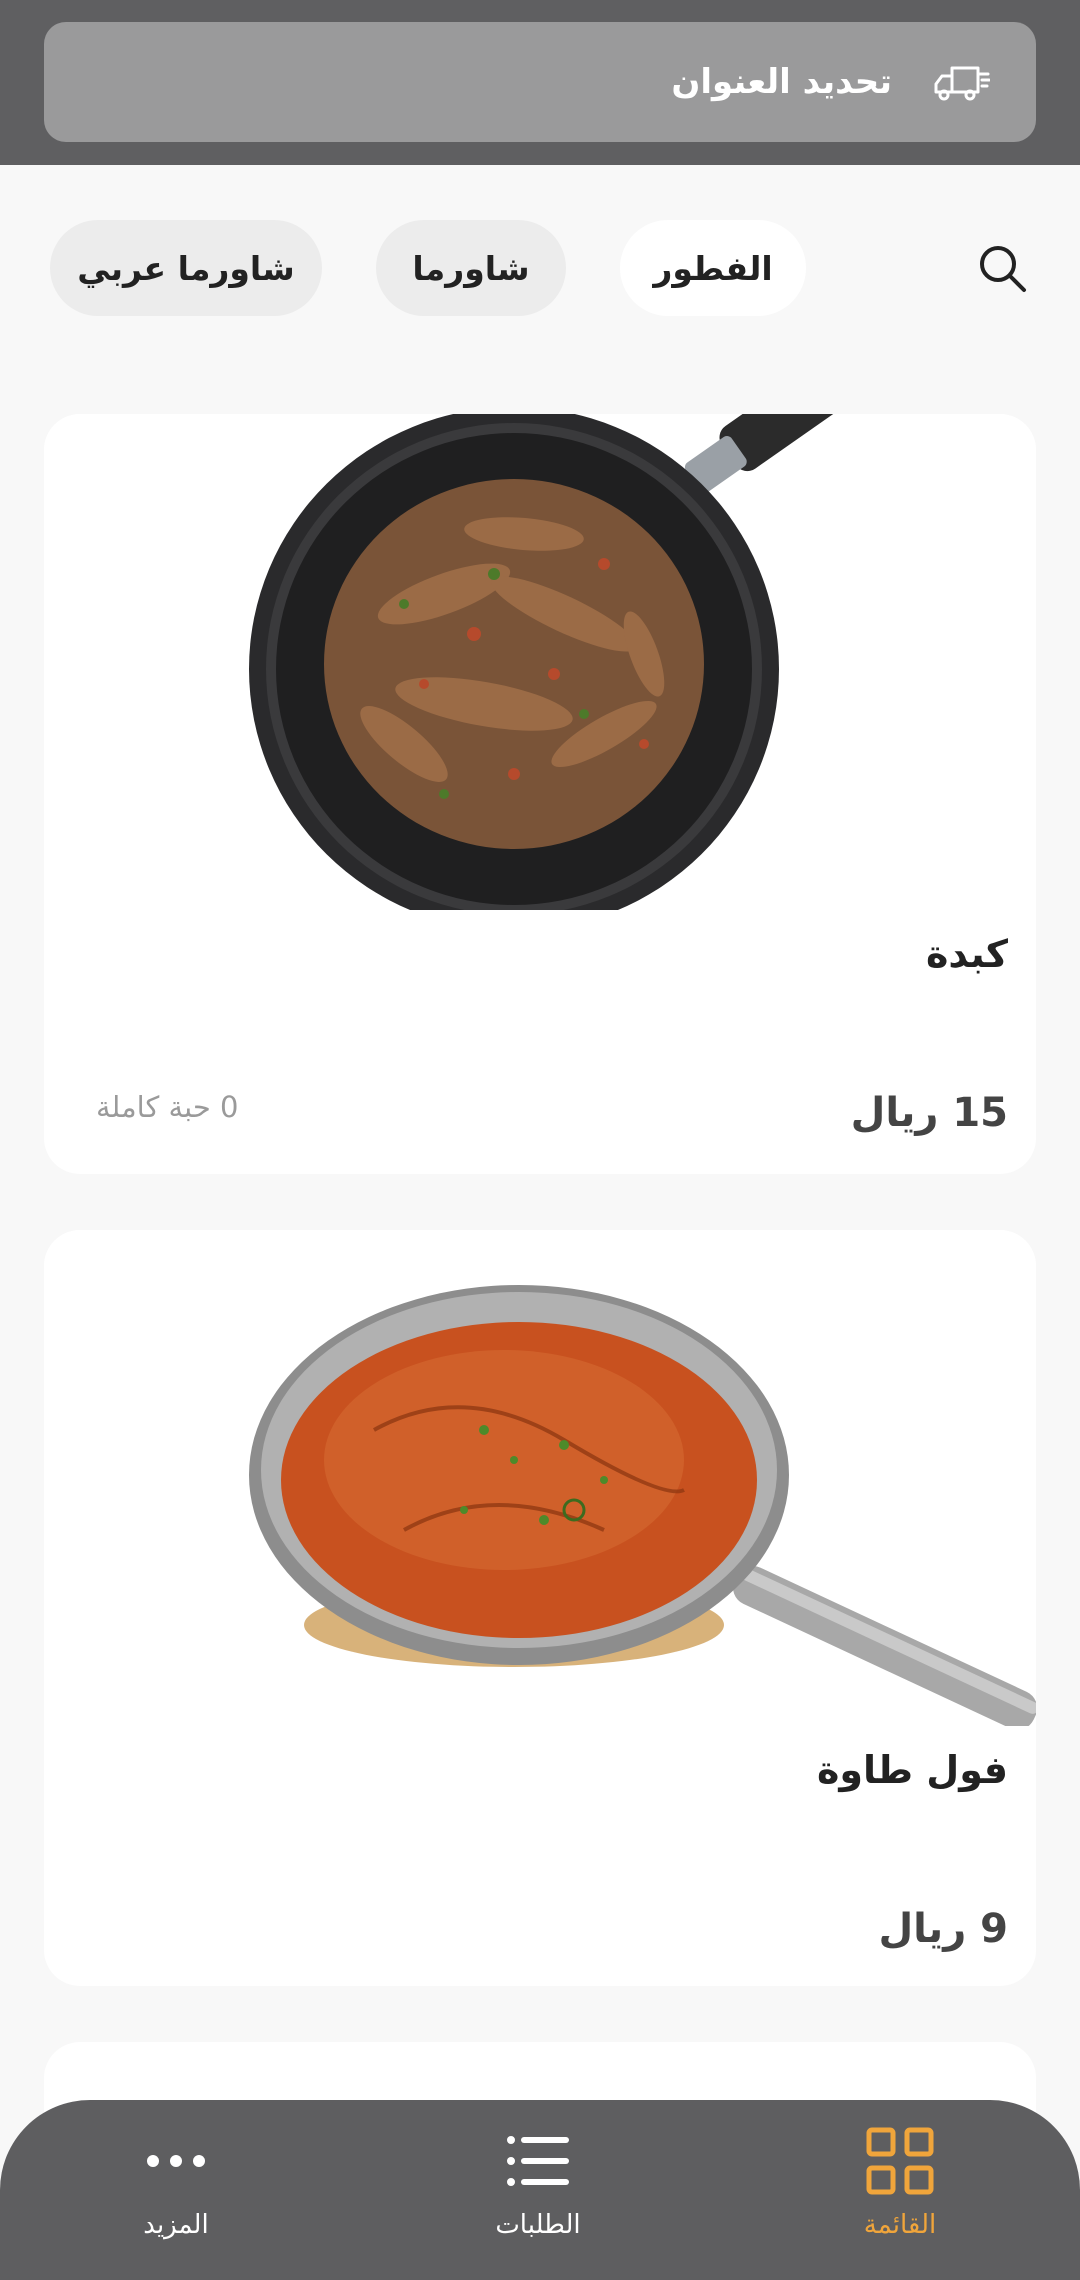 The width and height of the screenshot is (1080, 2280). I want to click on chip-shawarma: شاورما, so click(471, 268).